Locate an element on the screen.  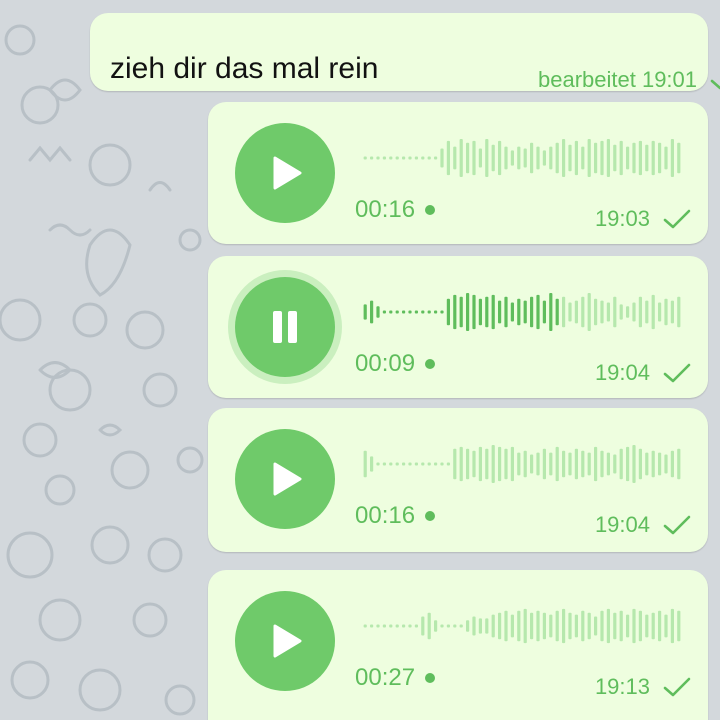
voice-message-bubble: 00:09 19:04 is located at coordinates (458, 327).